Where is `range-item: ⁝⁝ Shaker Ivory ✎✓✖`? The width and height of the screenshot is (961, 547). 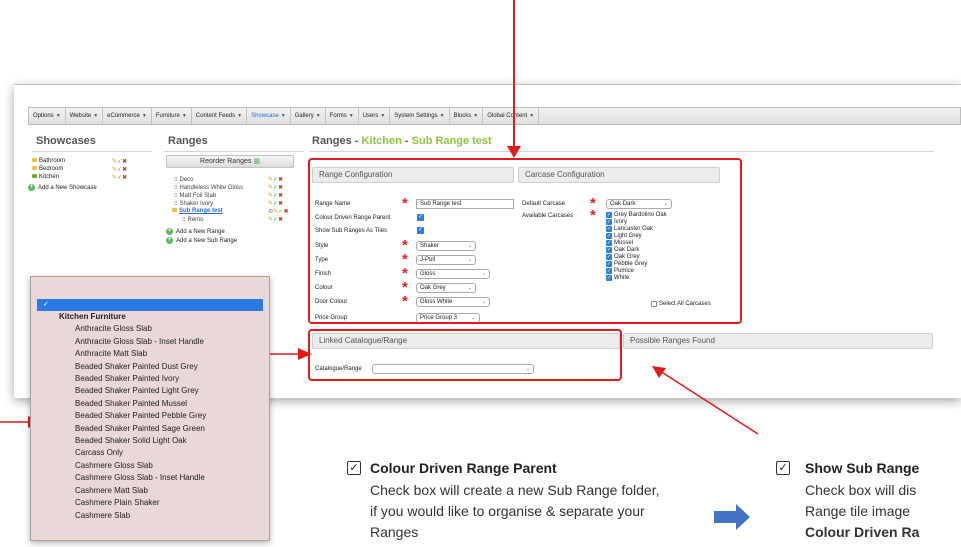
range-item: ⁝⁝ Shaker Ivory ✎✓✖ is located at coordinates (234, 203).